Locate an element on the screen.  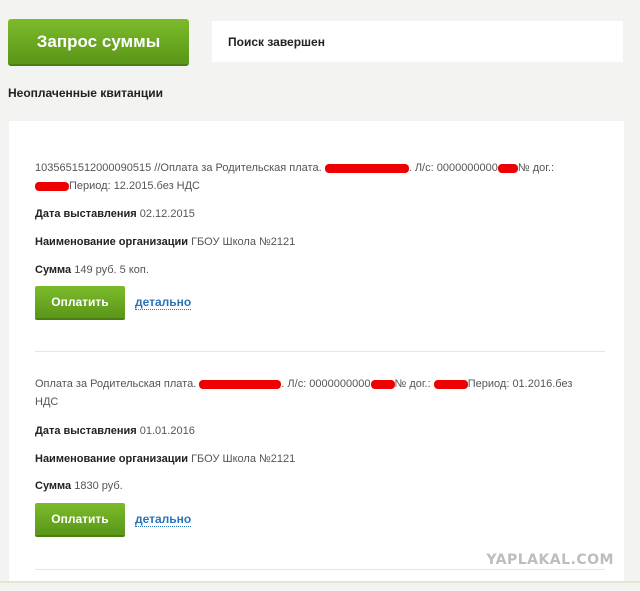
watermark: YAPLAKAL.COM is located at coordinates (550, 560).